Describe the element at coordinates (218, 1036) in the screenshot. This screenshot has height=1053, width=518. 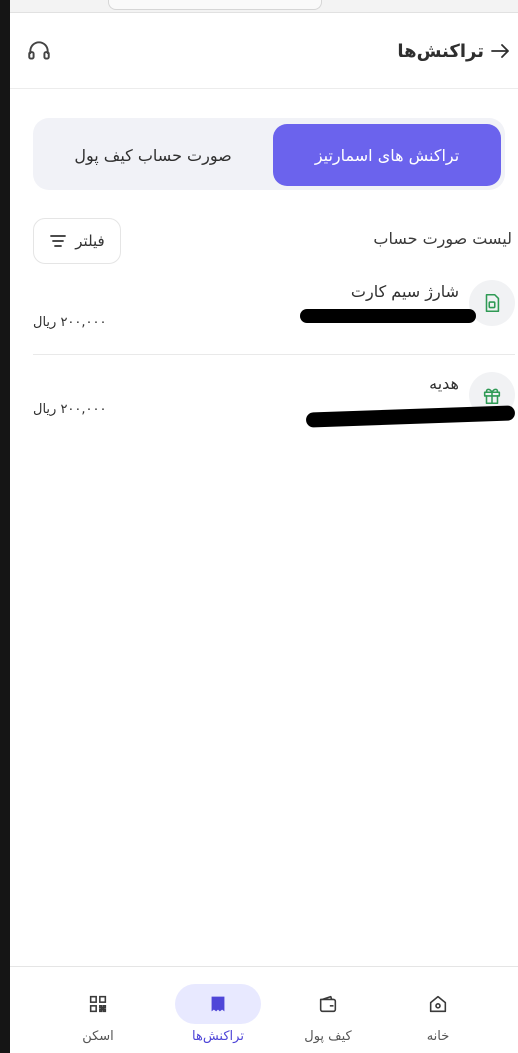
I see `nav-transactions-label: تراکنش‌ها` at that location.